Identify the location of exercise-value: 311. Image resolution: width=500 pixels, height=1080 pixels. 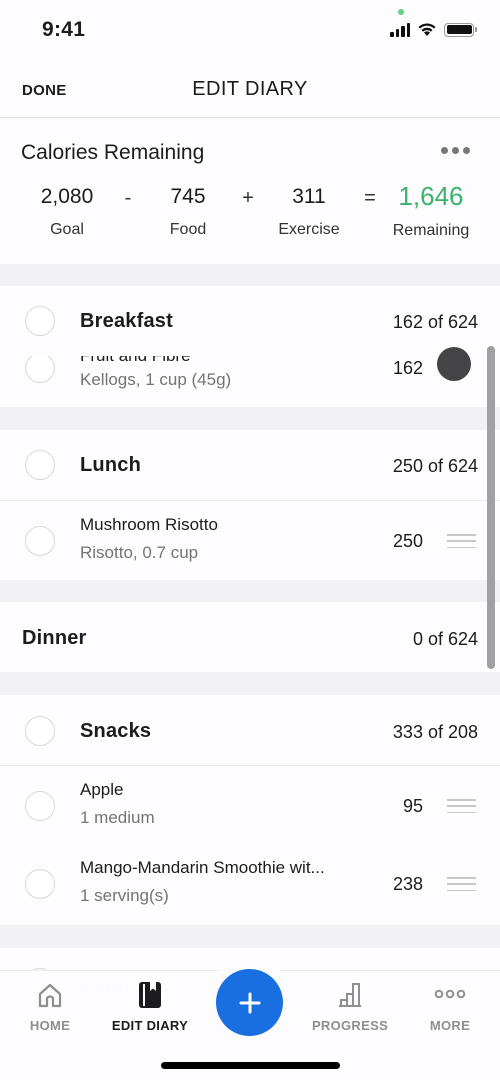
(309, 196).